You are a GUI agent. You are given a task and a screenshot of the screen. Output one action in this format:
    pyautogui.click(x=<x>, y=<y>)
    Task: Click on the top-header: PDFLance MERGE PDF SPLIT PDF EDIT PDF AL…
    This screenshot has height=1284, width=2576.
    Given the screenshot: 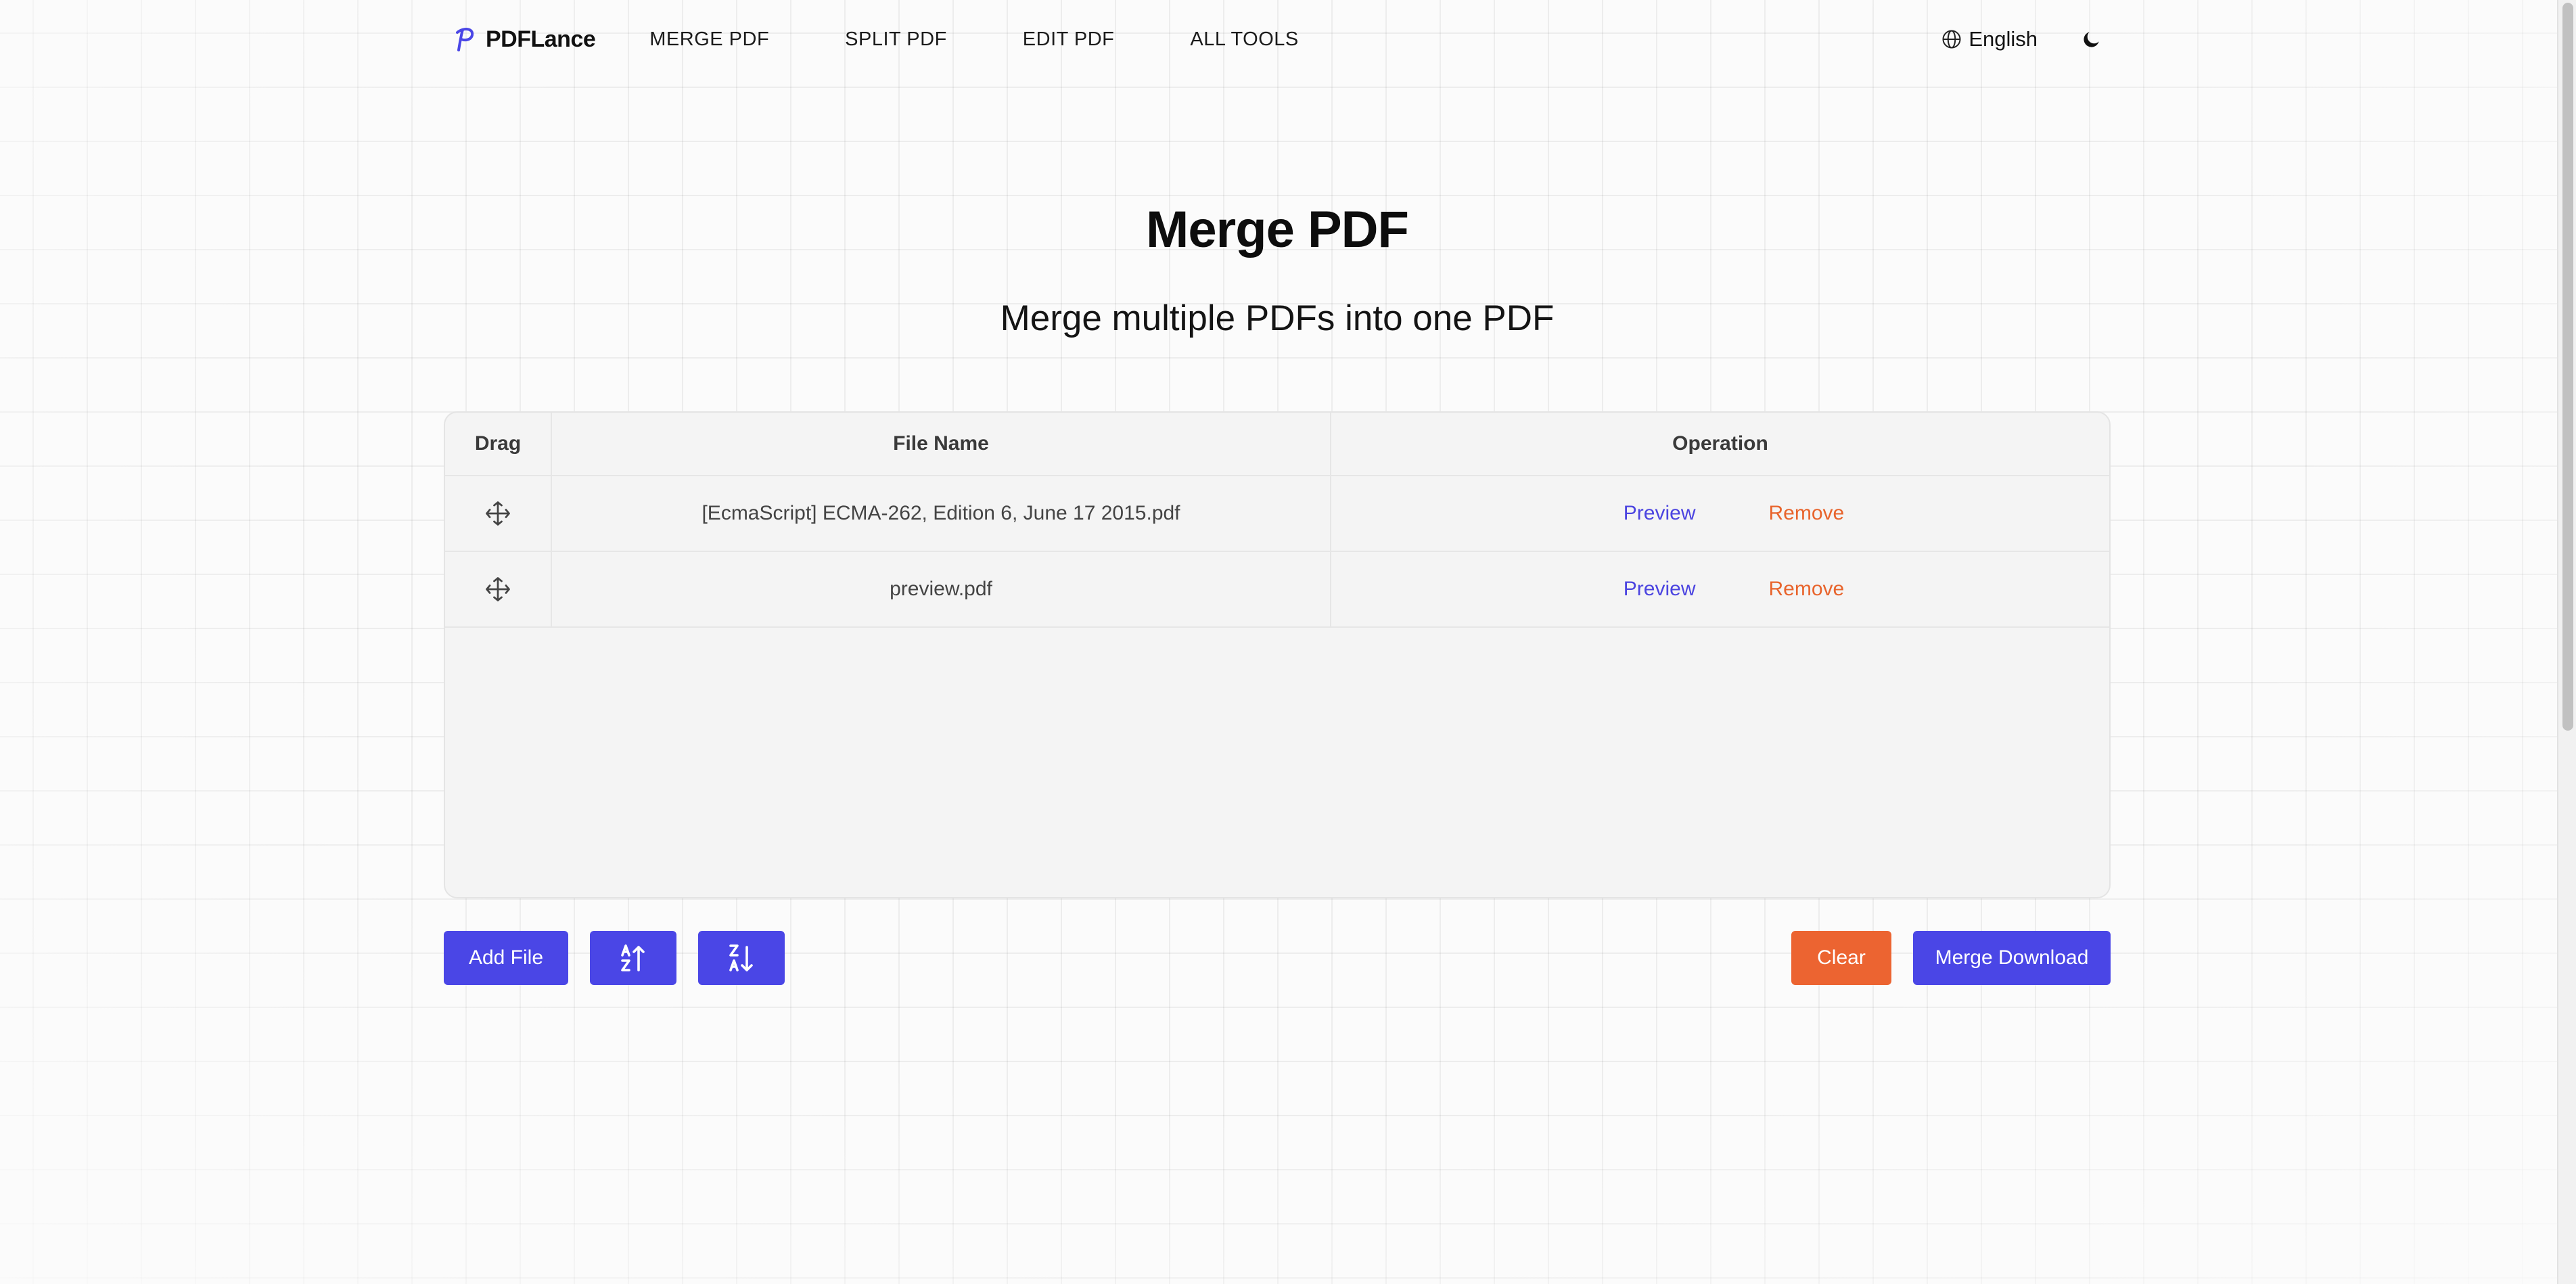 What is the action you would take?
    pyautogui.click(x=1277, y=39)
    